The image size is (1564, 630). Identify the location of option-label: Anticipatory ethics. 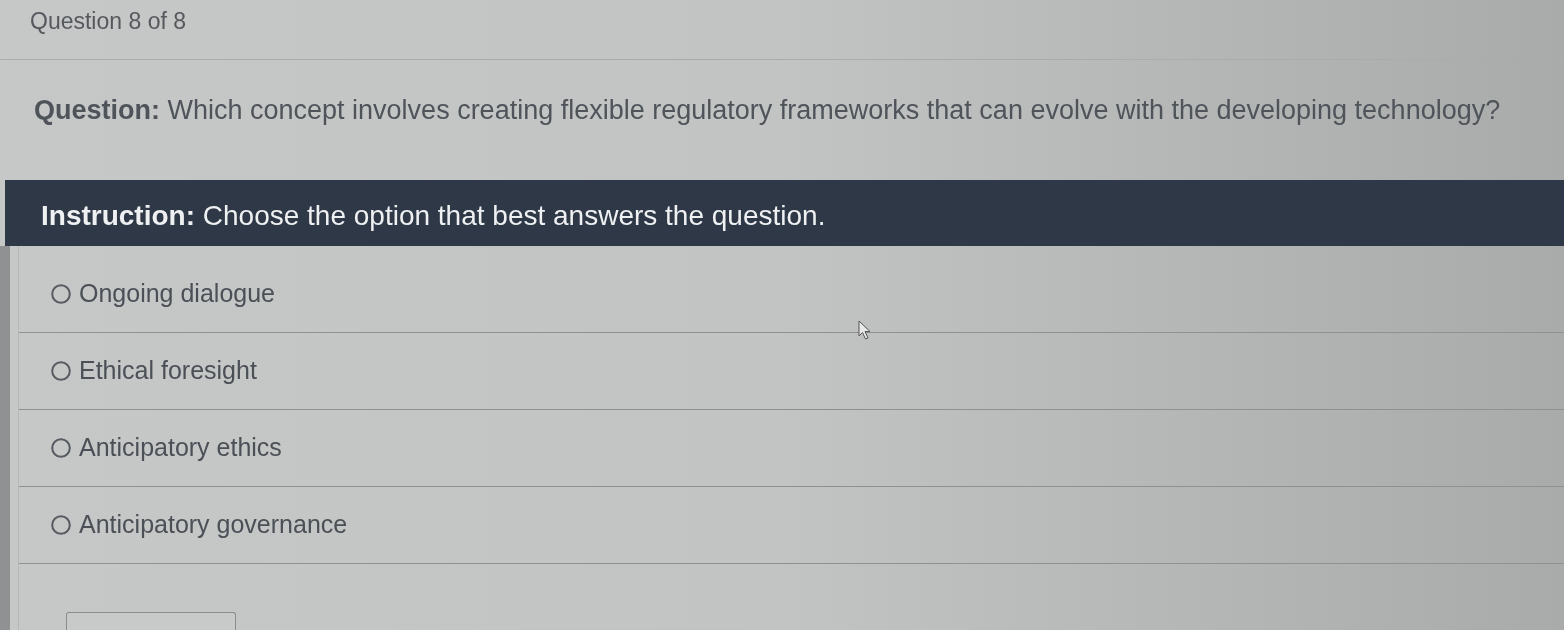
(180, 448).